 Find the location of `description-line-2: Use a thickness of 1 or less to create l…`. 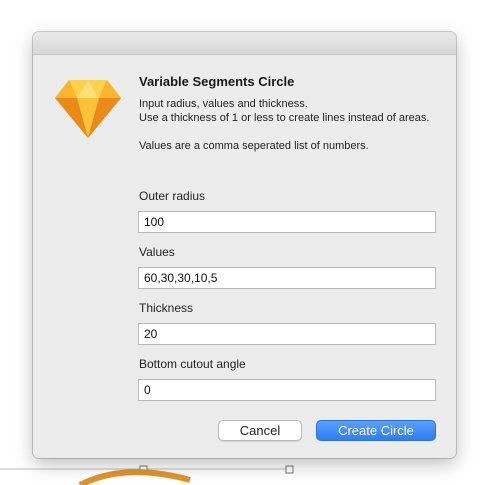

description-line-2: Use a thickness of 1 or less to create l… is located at coordinates (284, 118).